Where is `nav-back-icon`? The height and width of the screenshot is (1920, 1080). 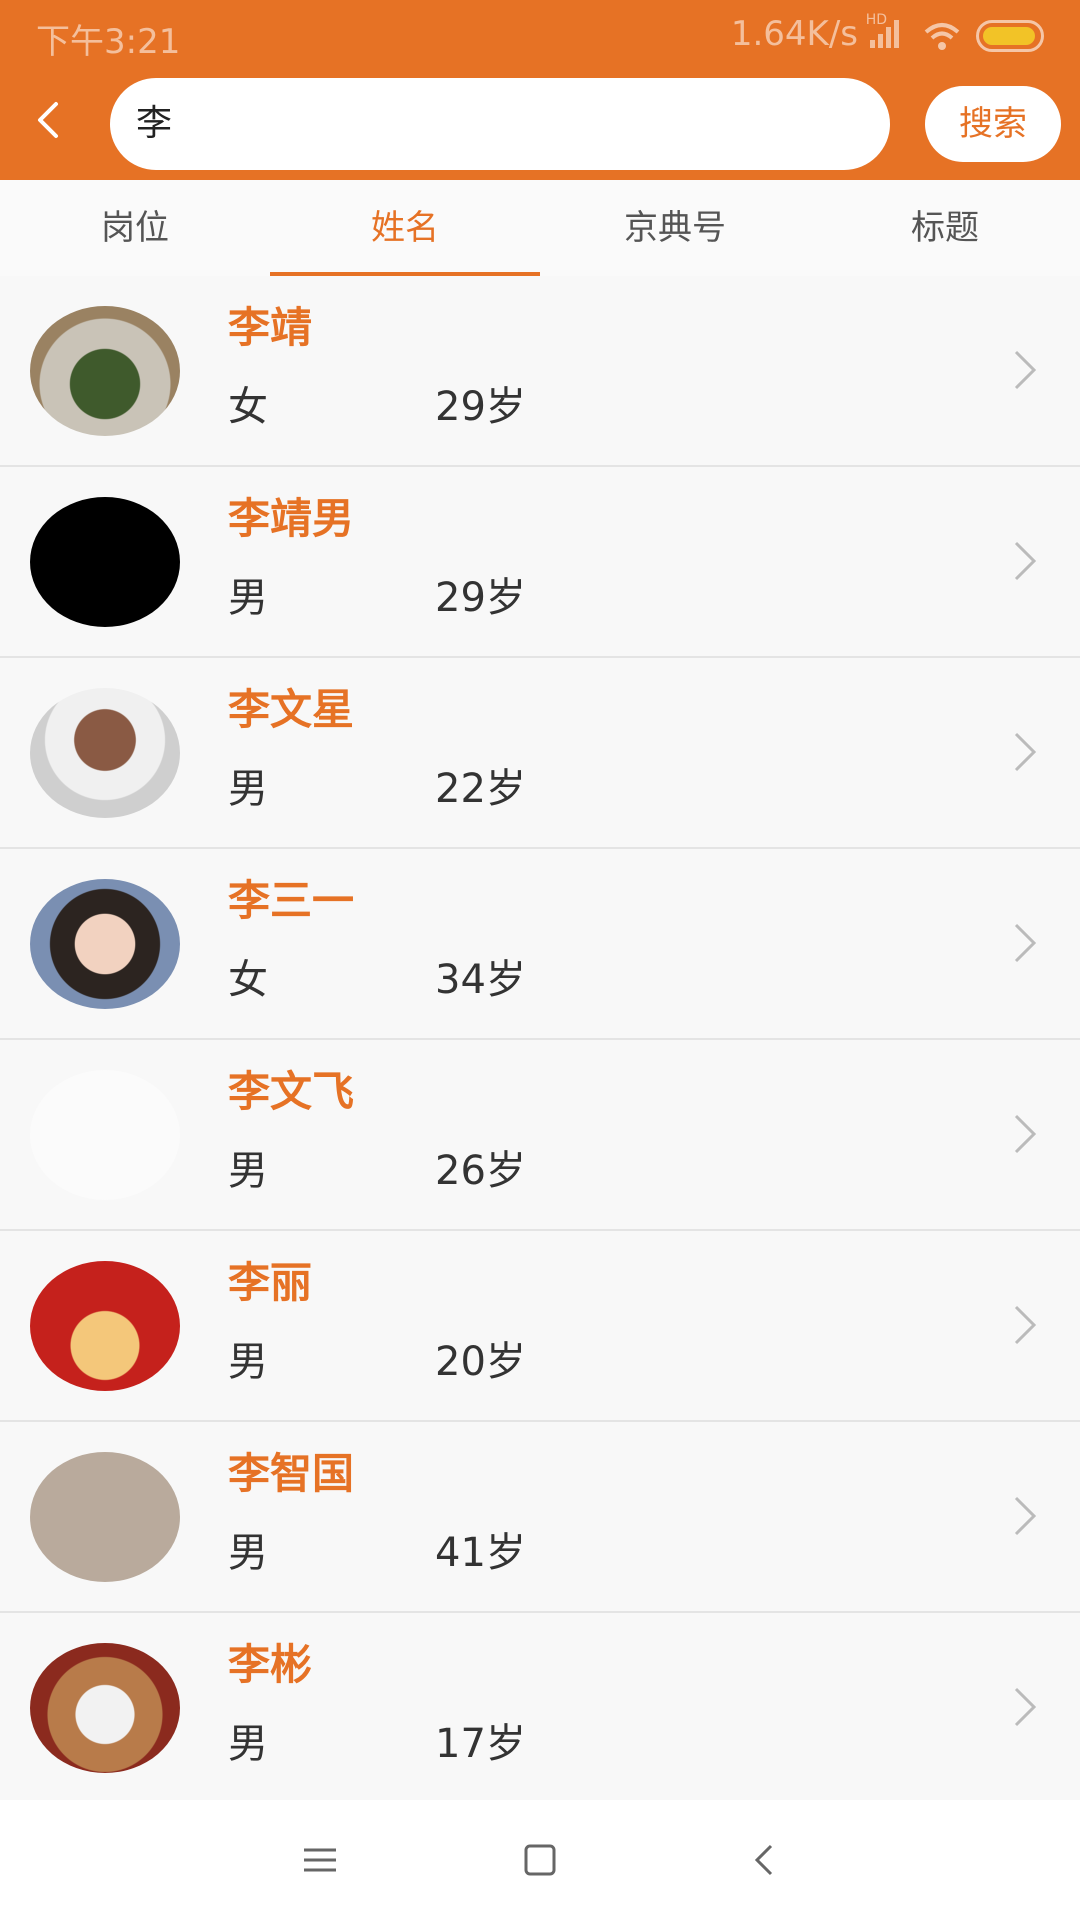 nav-back-icon is located at coordinates (765, 1860).